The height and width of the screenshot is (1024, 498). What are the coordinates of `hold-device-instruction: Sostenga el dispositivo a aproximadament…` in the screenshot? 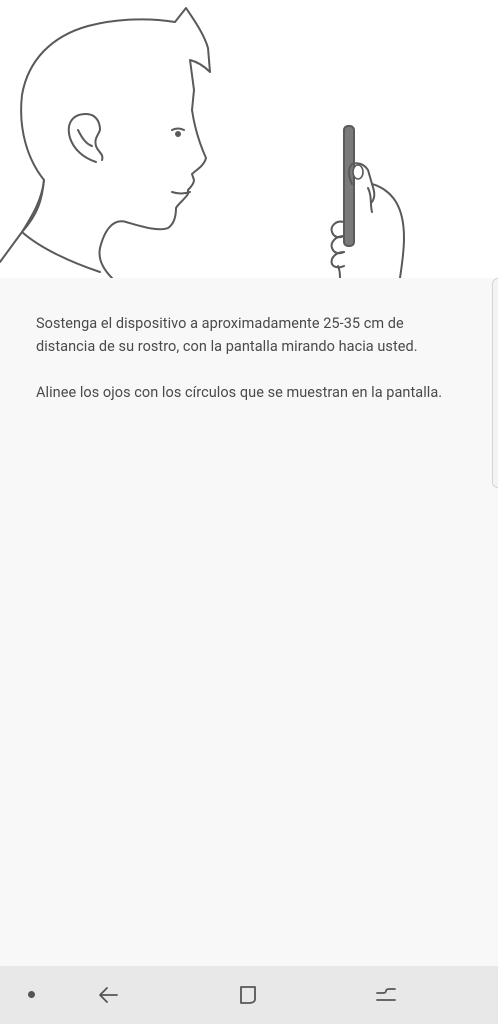 It's located at (227, 335).